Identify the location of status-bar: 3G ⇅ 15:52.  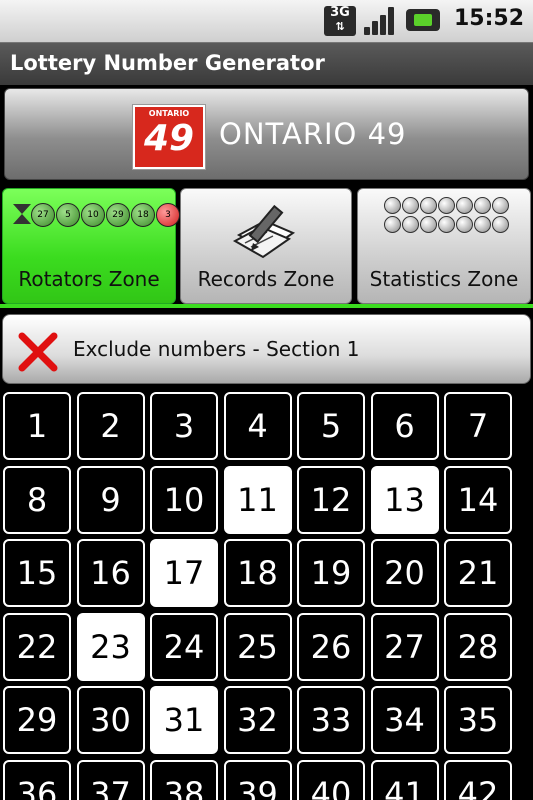
(266, 21).